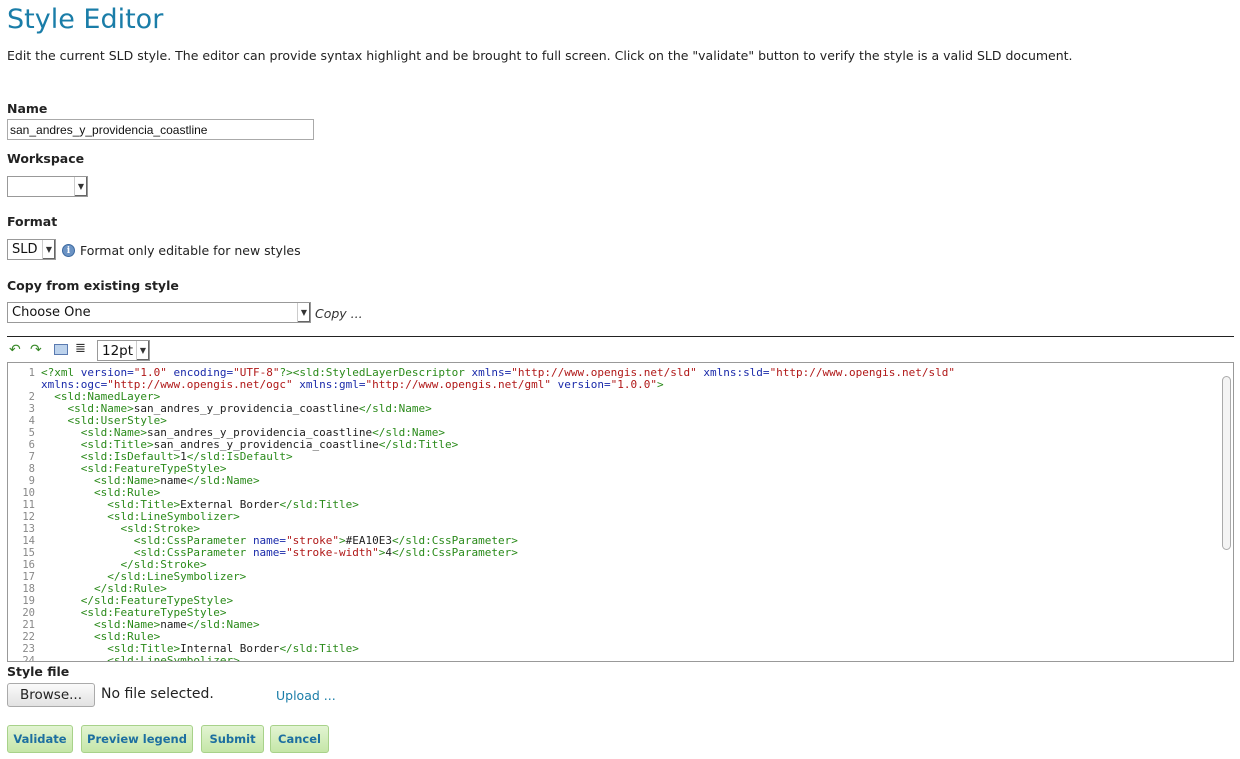 The image size is (1240, 759). I want to click on line-number: 2, so click(31, 397).